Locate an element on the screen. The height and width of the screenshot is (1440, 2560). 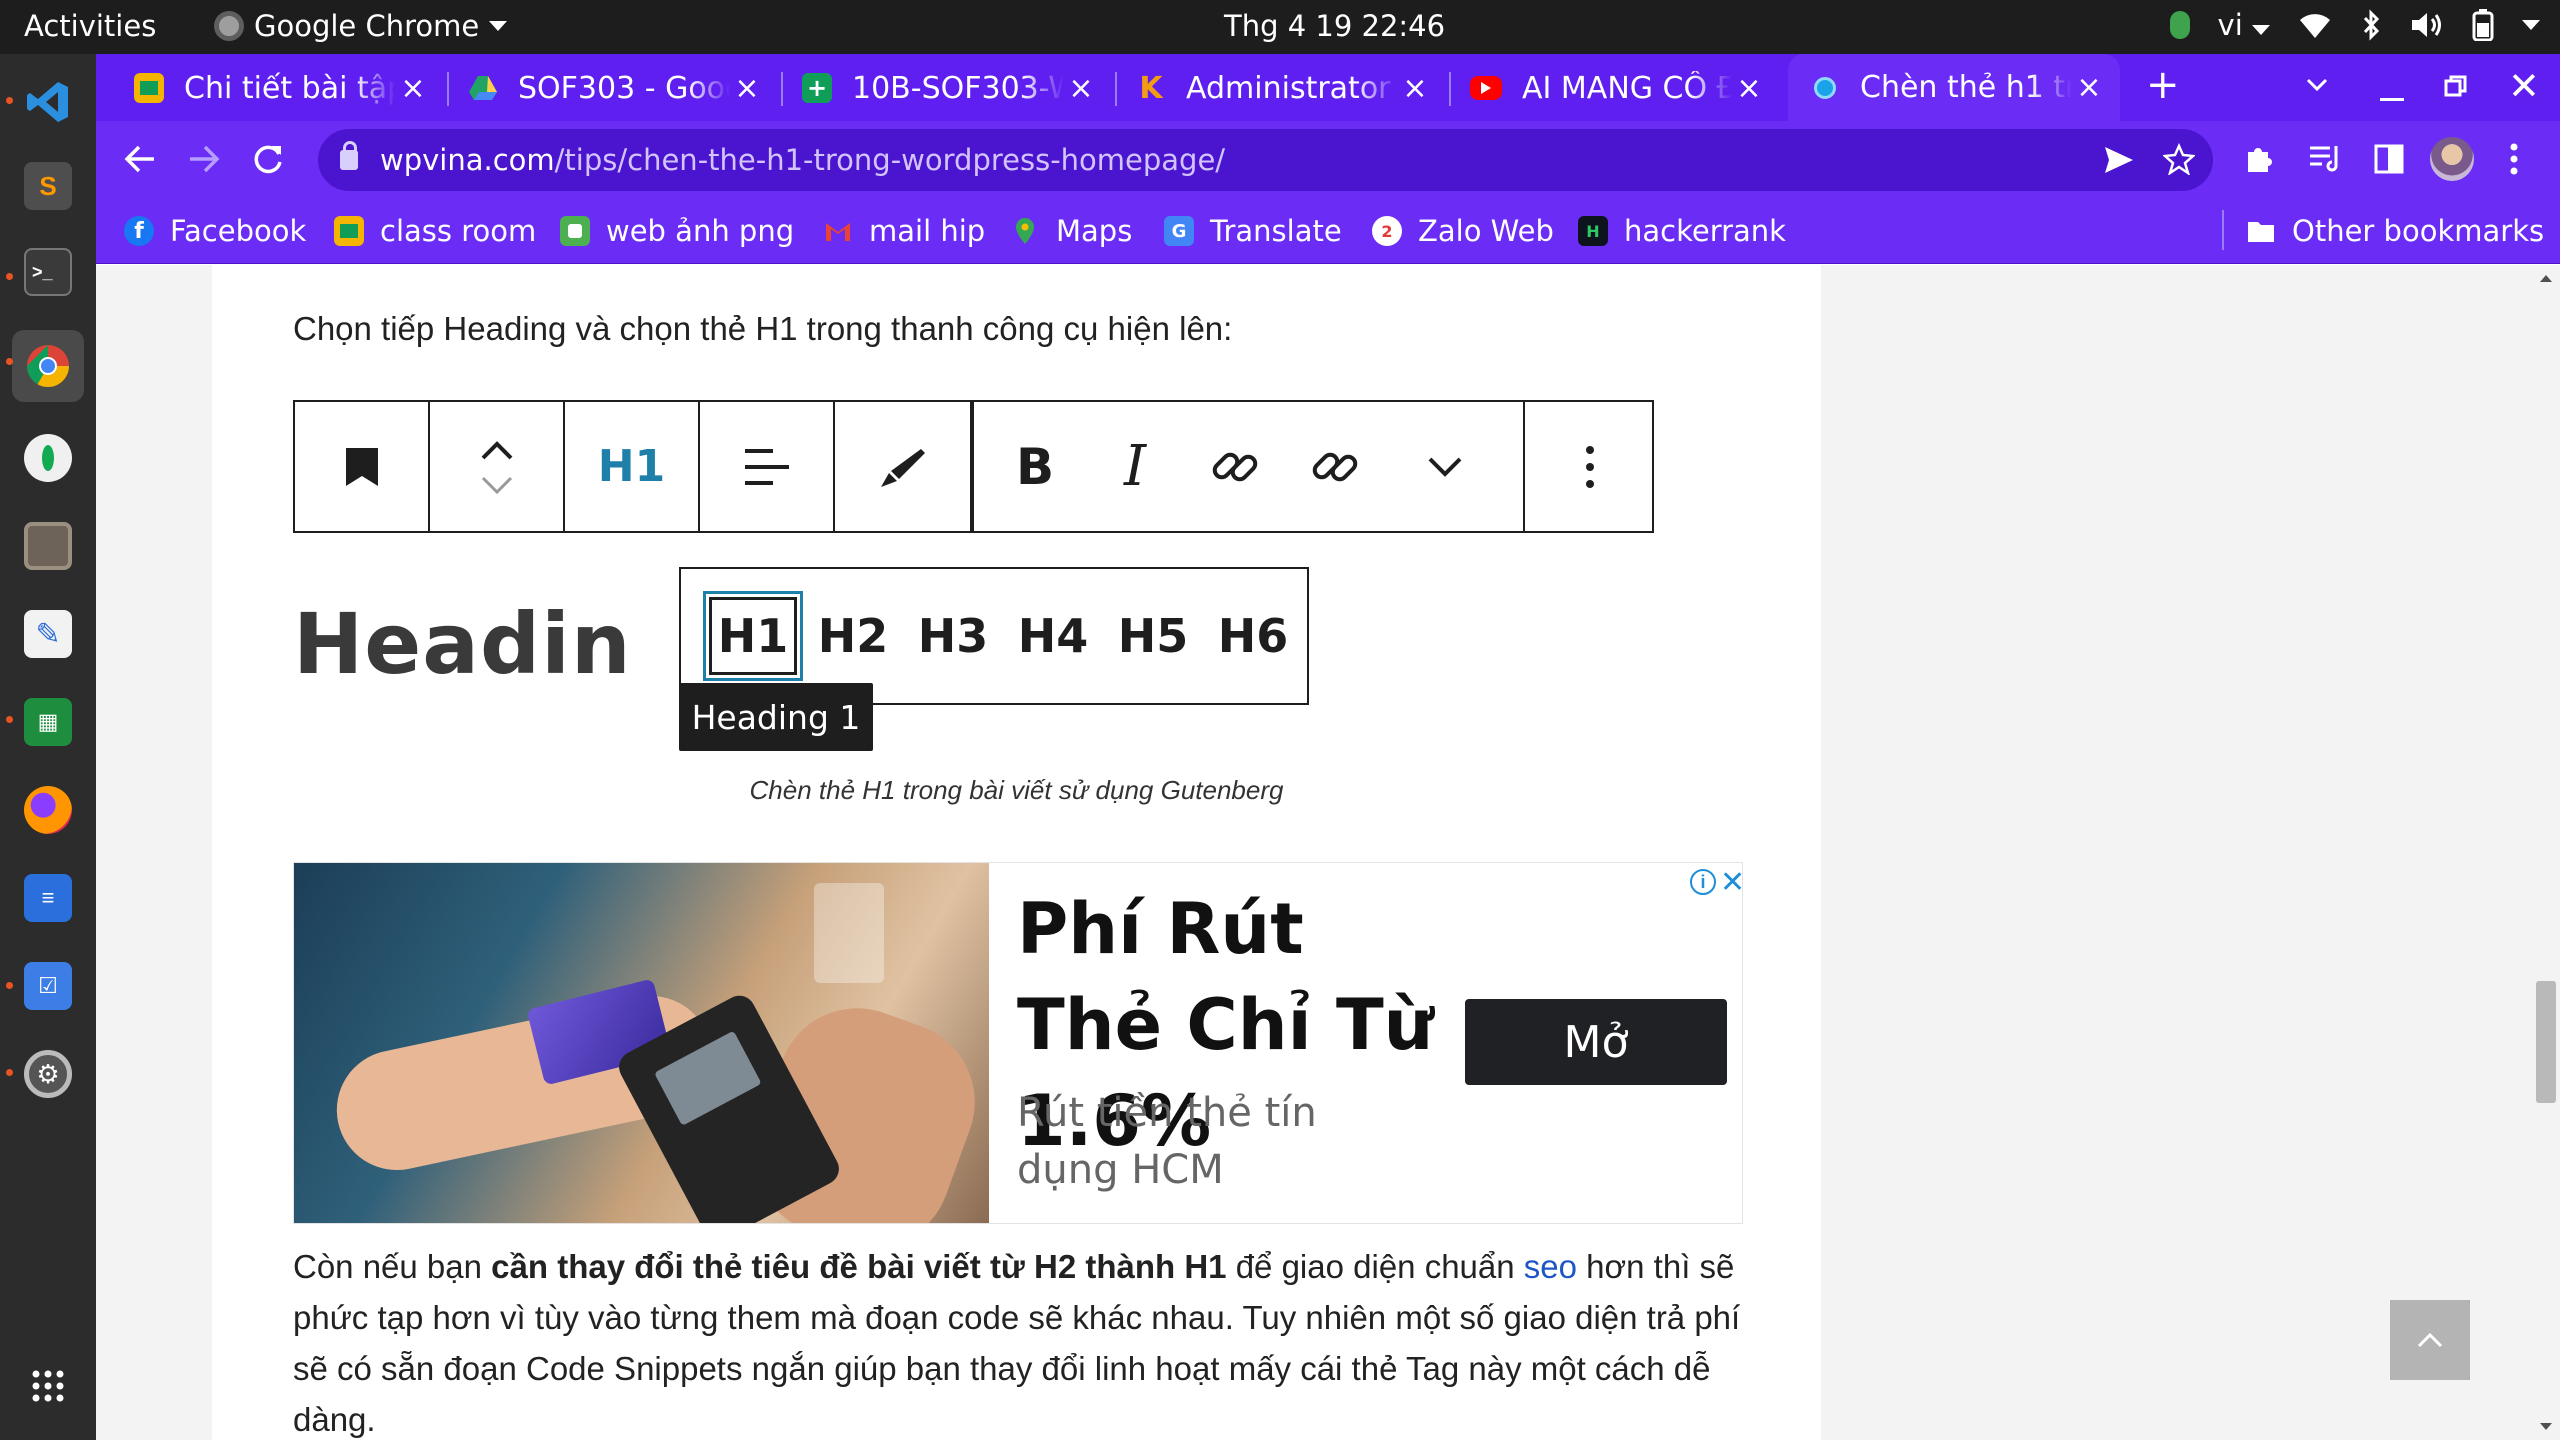
bookmark-label: Maps is located at coordinates (1094, 231).